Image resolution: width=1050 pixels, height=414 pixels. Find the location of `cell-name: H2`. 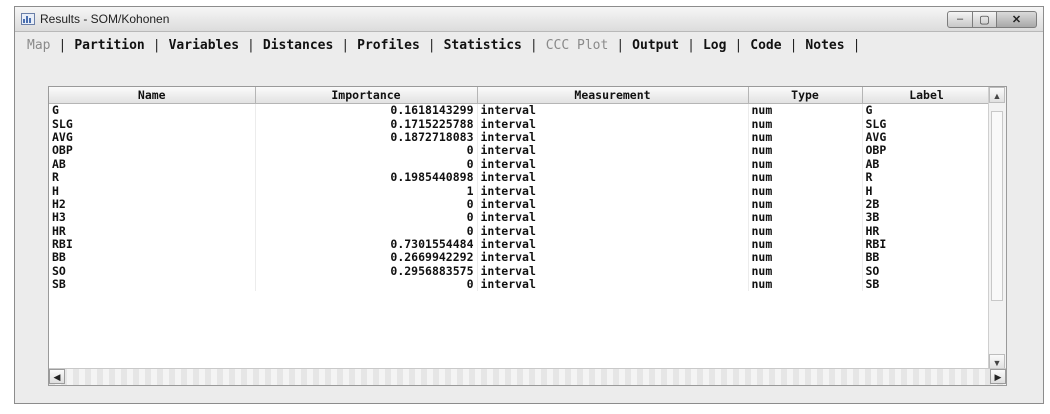

cell-name: H2 is located at coordinates (152, 204).